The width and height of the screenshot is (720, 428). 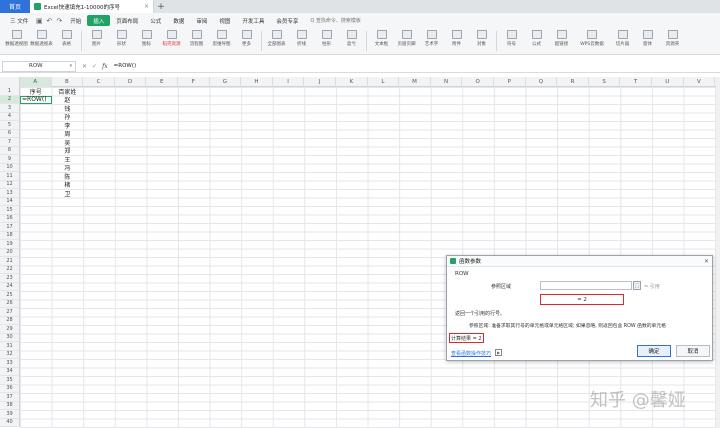 I want to click on row-header-8: 8, so click(x=10, y=150).